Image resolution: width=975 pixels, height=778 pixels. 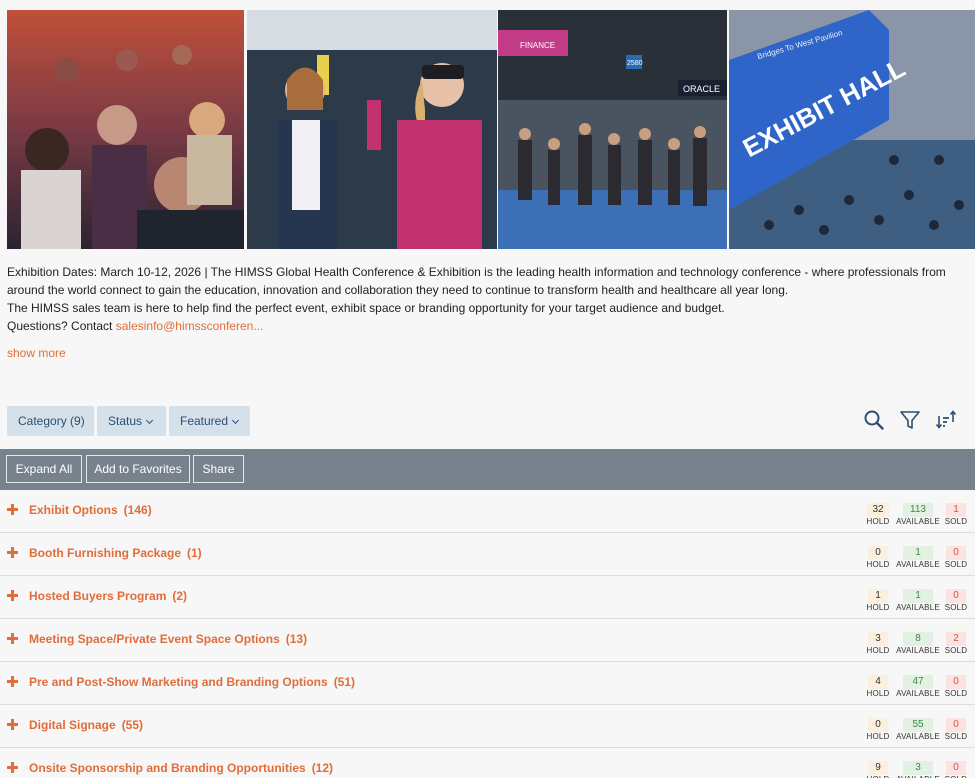 What do you see at coordinates (878, 641) in the screenshot?
I see `hold-stat: 3 HOLD` at bounding box center [878, 641].